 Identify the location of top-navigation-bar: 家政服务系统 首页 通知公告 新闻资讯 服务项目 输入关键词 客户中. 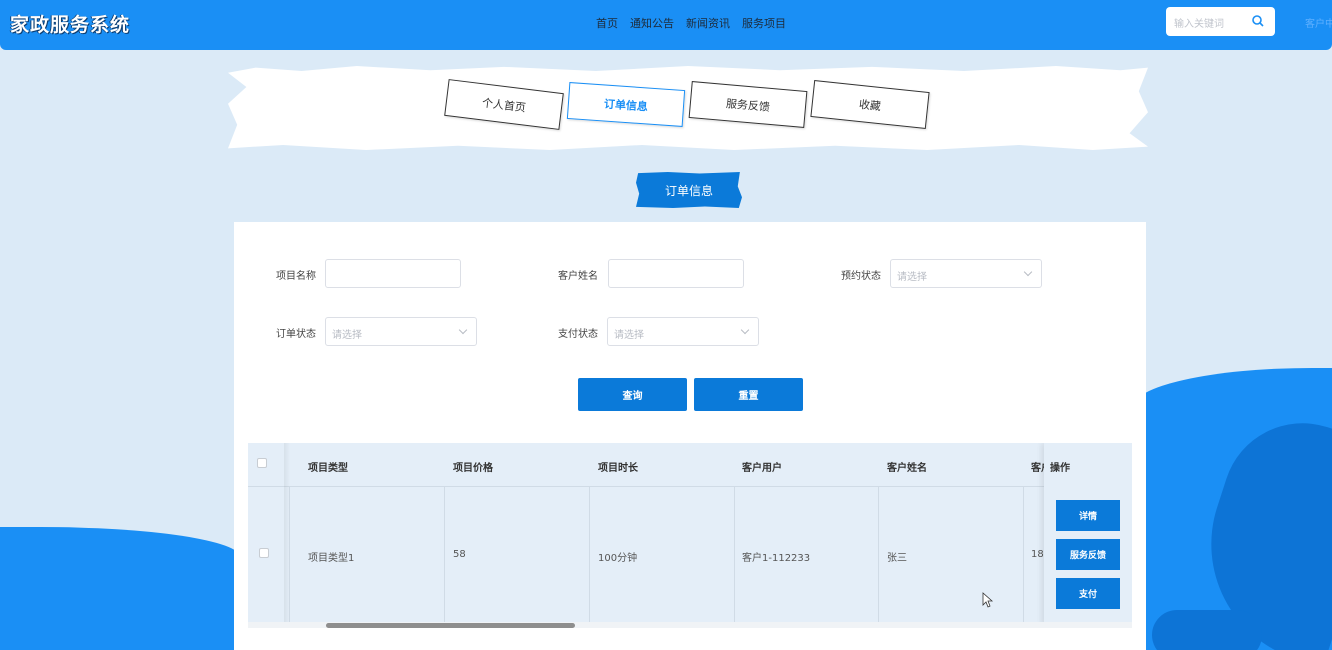
(666, 25).